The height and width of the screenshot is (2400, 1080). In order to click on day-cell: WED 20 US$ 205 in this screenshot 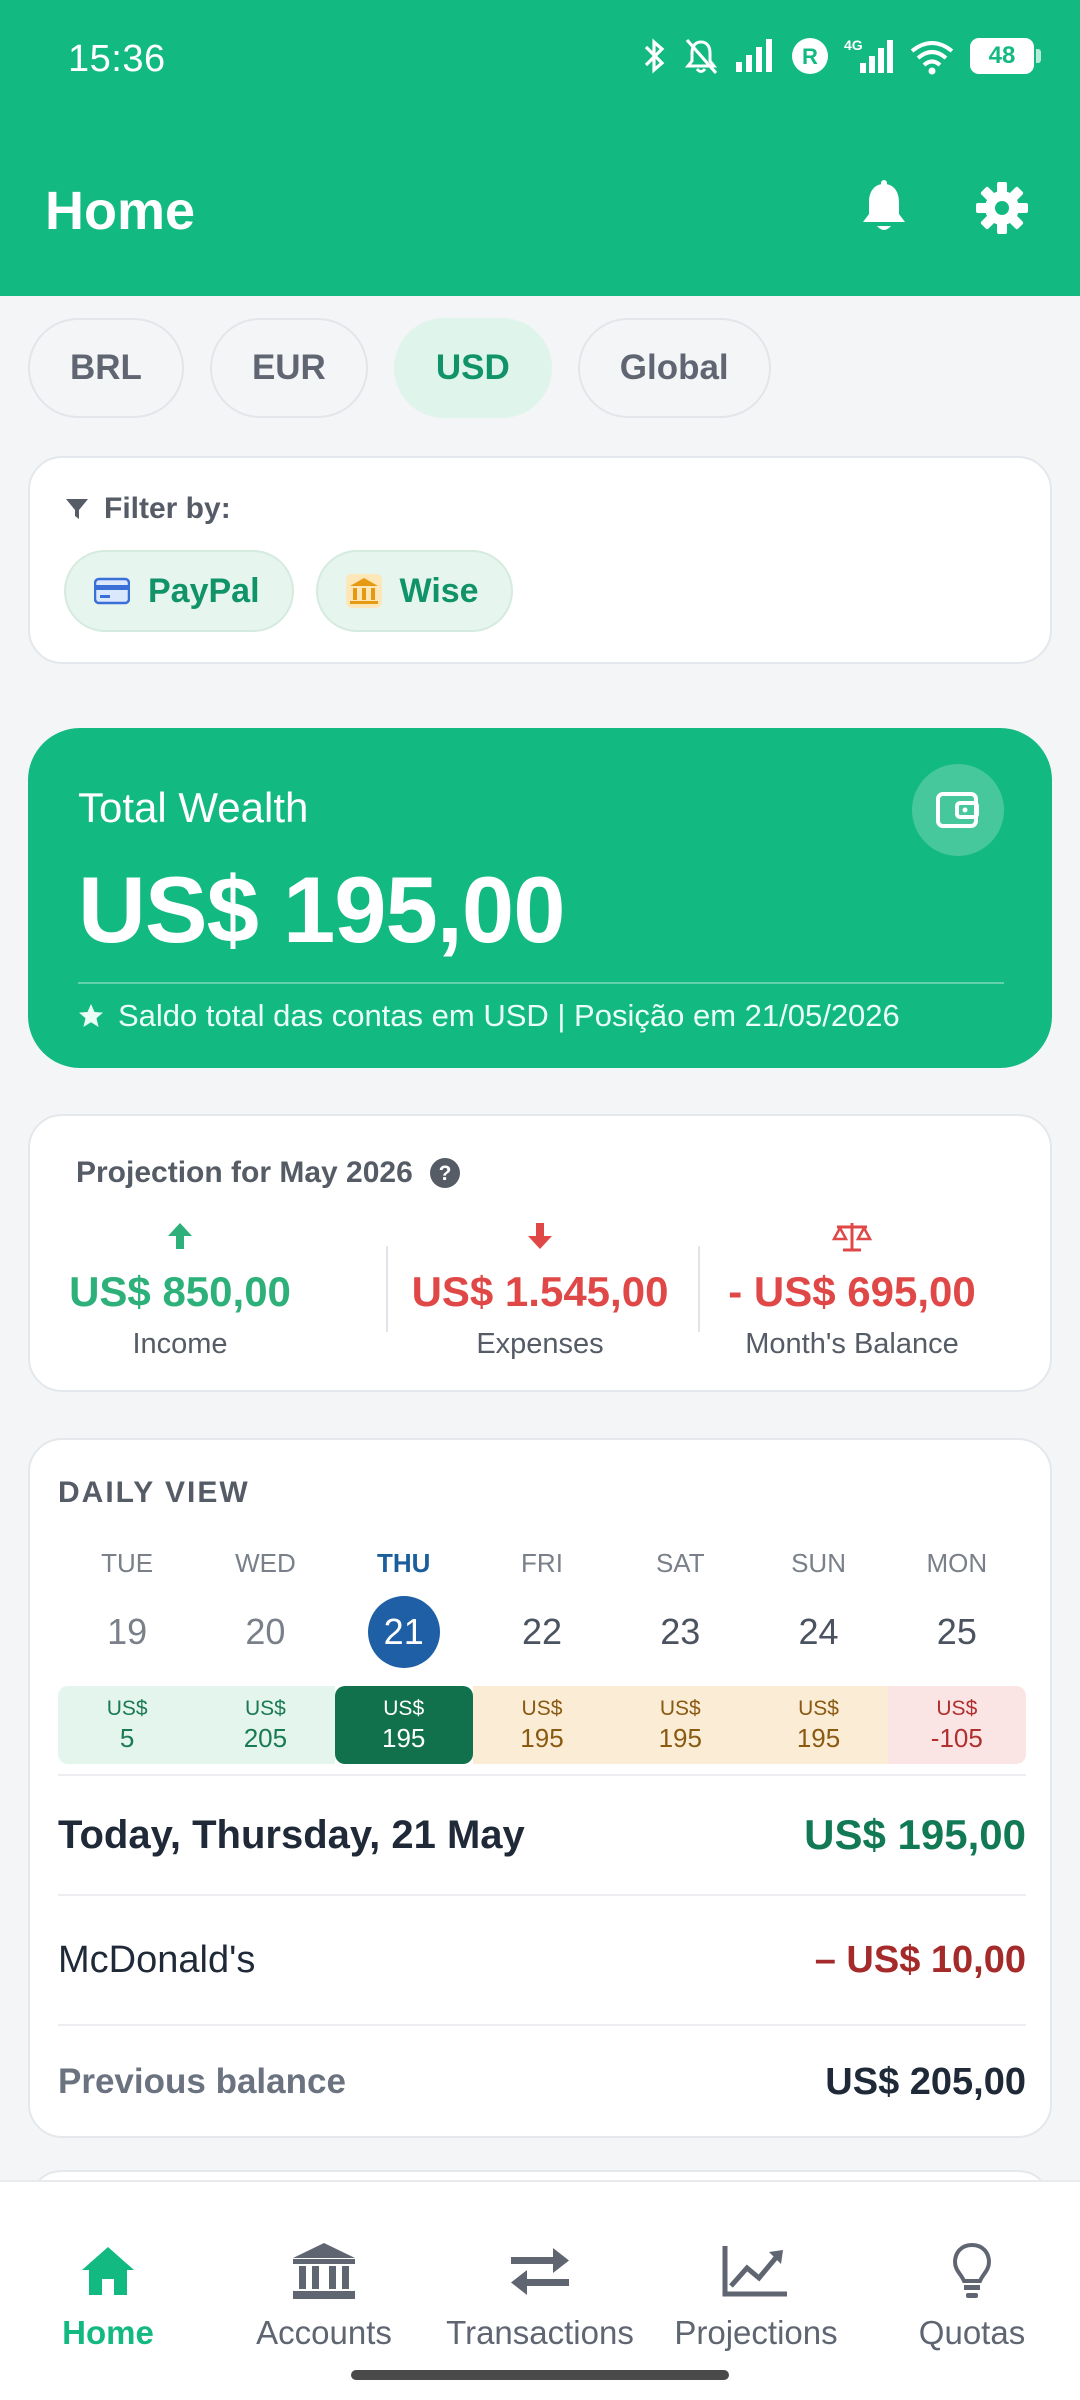, I will do `click(265, 1656)`.